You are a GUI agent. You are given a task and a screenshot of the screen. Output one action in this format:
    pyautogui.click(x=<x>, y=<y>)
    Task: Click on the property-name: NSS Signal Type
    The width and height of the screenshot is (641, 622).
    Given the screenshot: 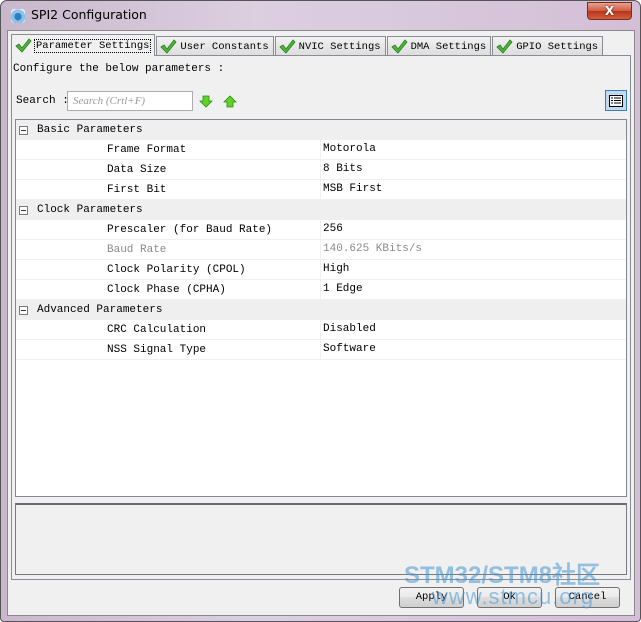 What is the action you would take?
    pyautogui.click(x=157, y=349)
    